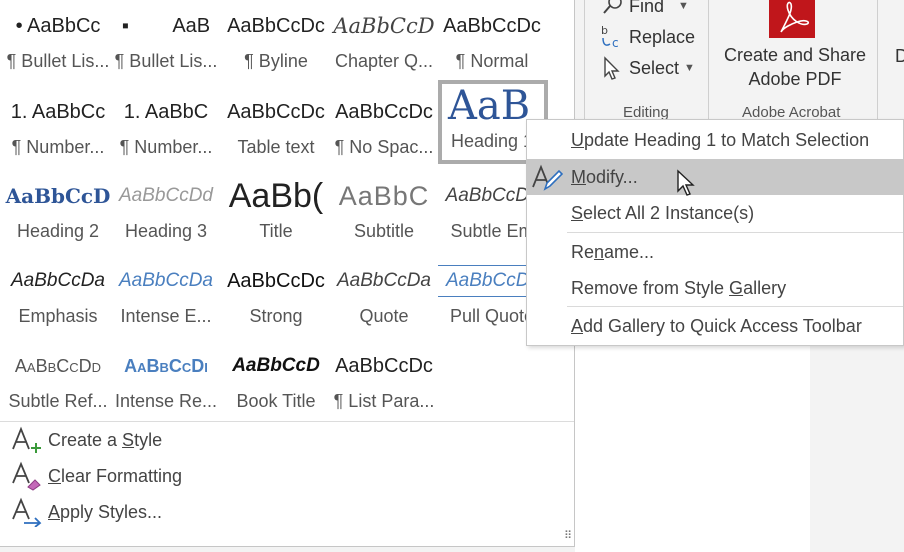 Image resolution: width=904 pixels, height=552 pixels. What do you see at coordinates (615, 43) in the screenshot?
I see `svg-text: c` at bounding box center [615, 43].